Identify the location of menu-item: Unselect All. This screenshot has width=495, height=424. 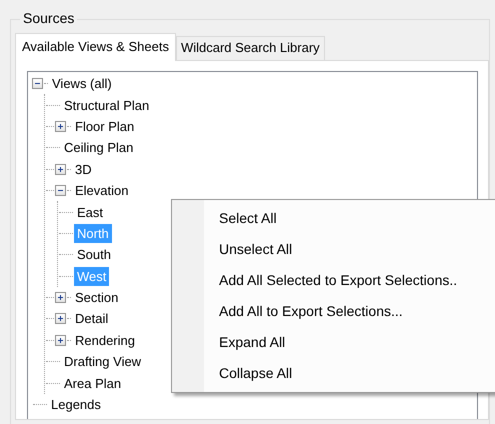
(333, 248).